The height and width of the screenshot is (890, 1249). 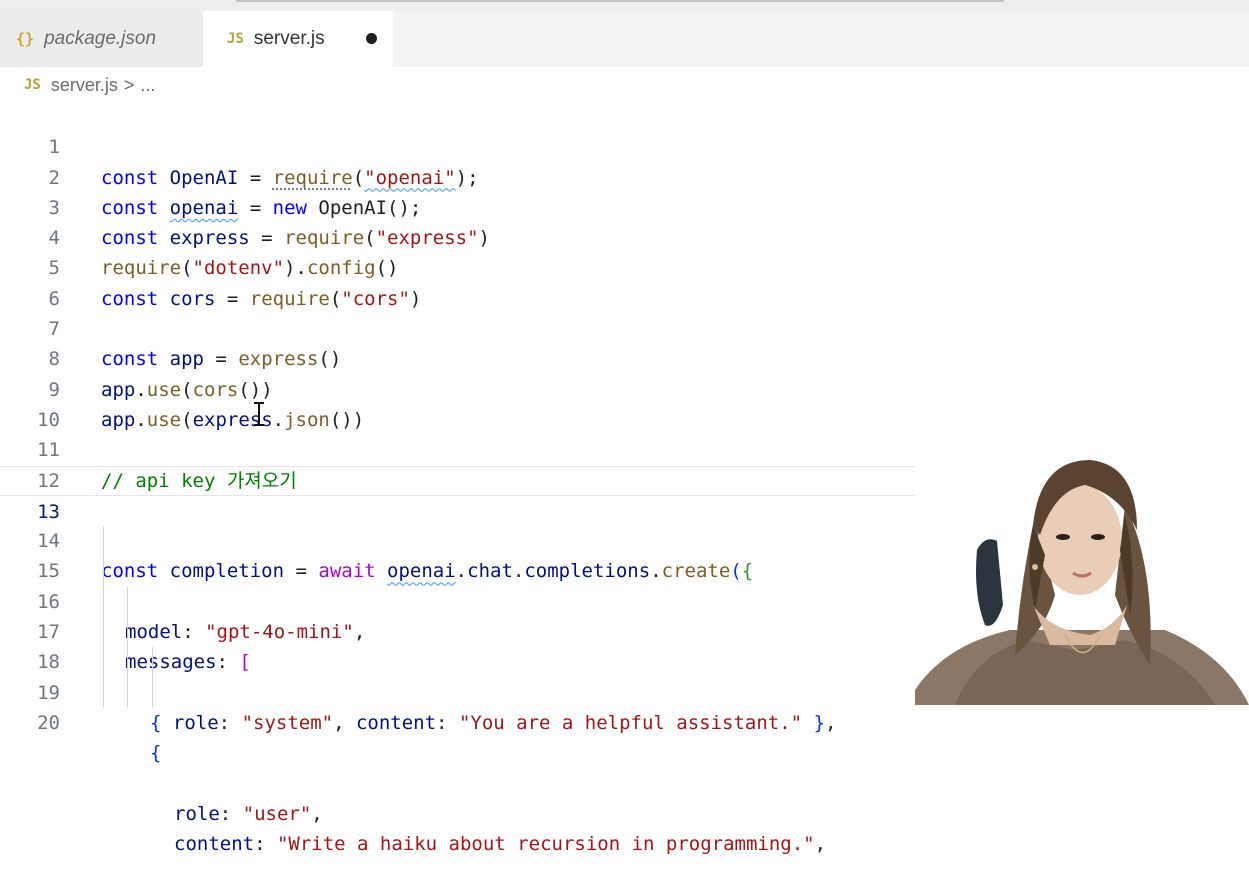 I want to click on line-number: 20, so click(x=48, y=722).